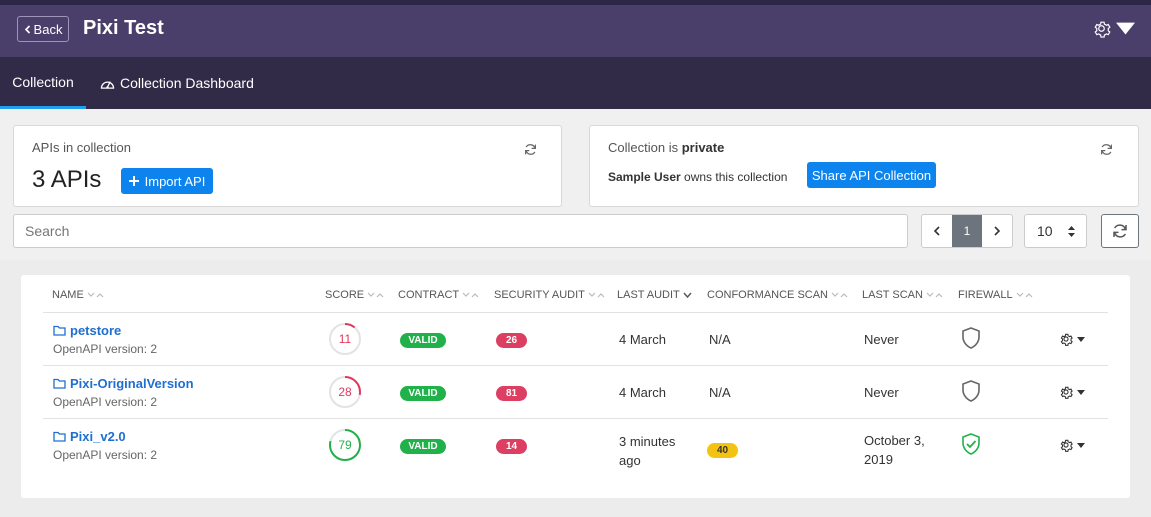  I want to click on next-page-button, so click(997, 231).